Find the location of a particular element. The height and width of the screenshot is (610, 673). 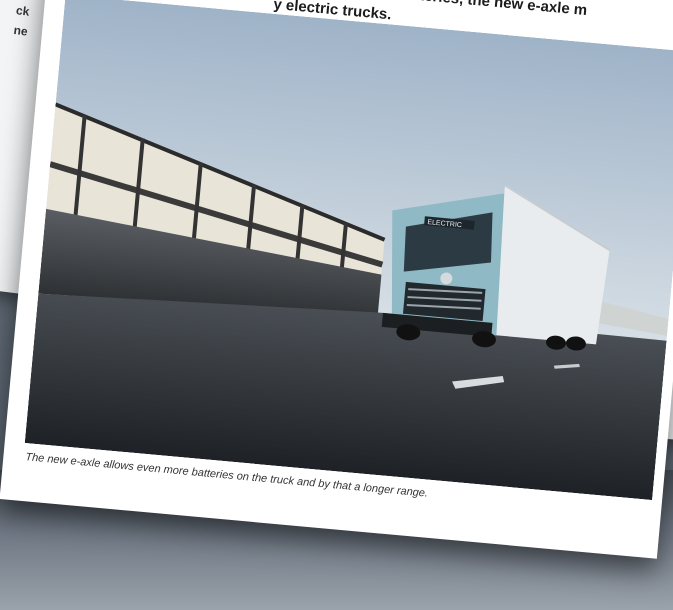

headline-line-1: batteries, the new e-axle m is located at coordinates (492, 10).